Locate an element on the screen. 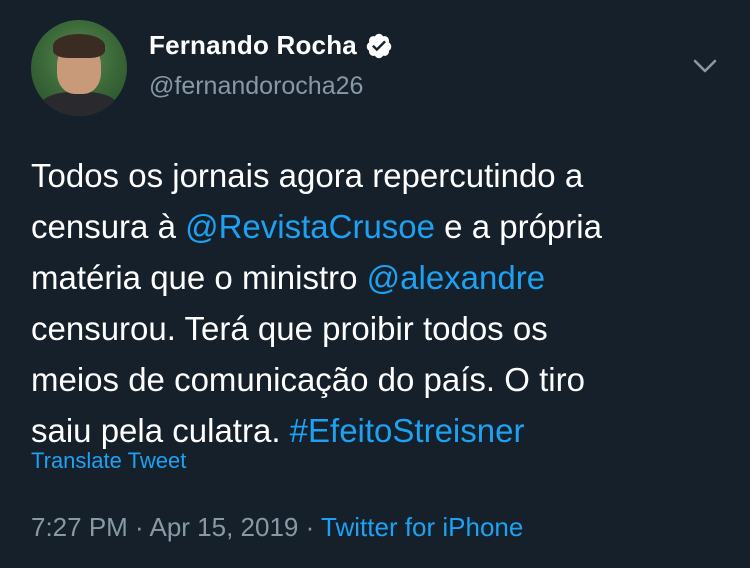 The image size is (750, 568). translate-tweet-link: Translate Tweet is located at coordinates (108, 461).